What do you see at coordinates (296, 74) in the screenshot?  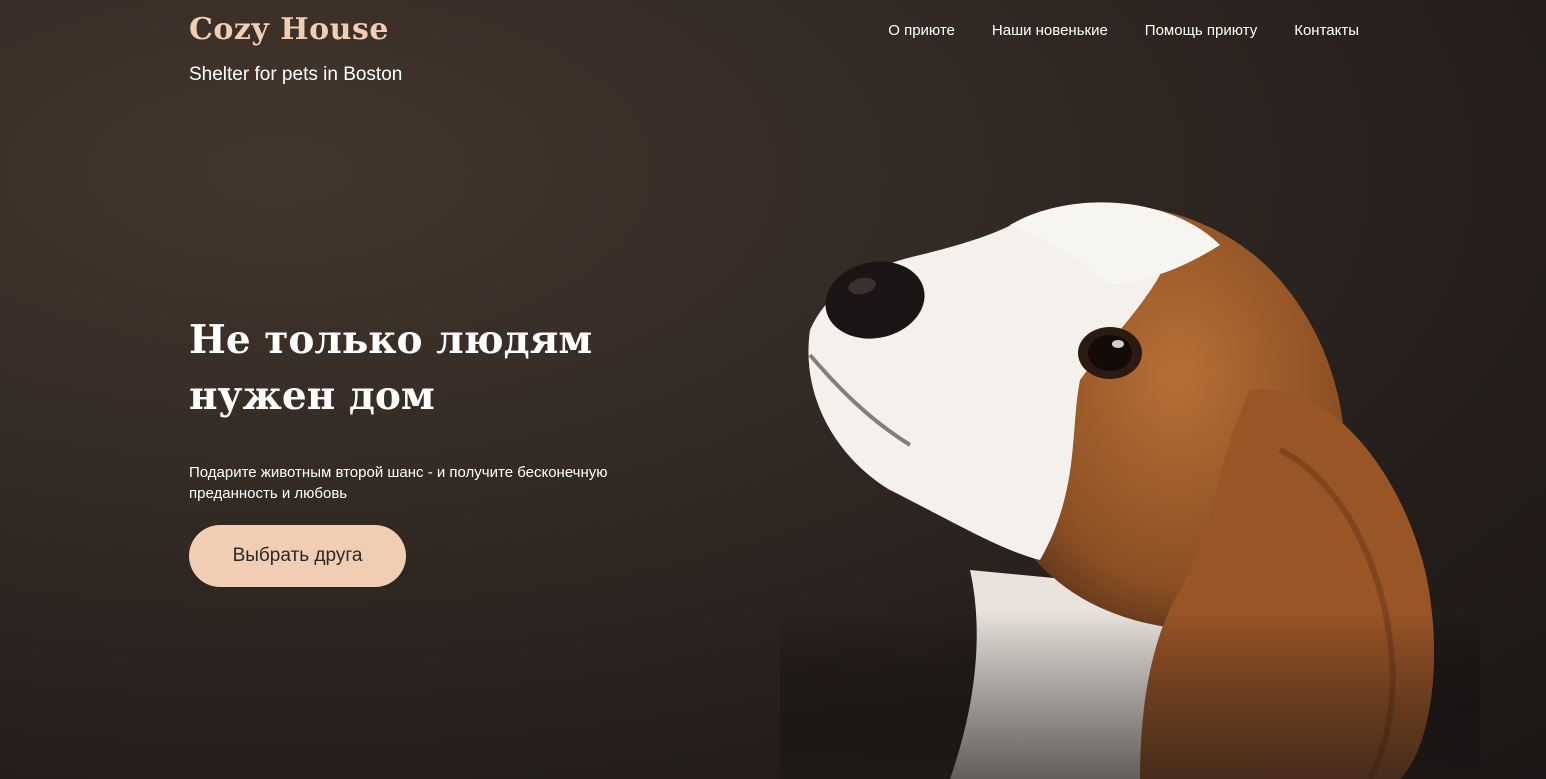 I see `logo-subtitle: Shelter for pets in Boston` at bounding box center [296, 74].